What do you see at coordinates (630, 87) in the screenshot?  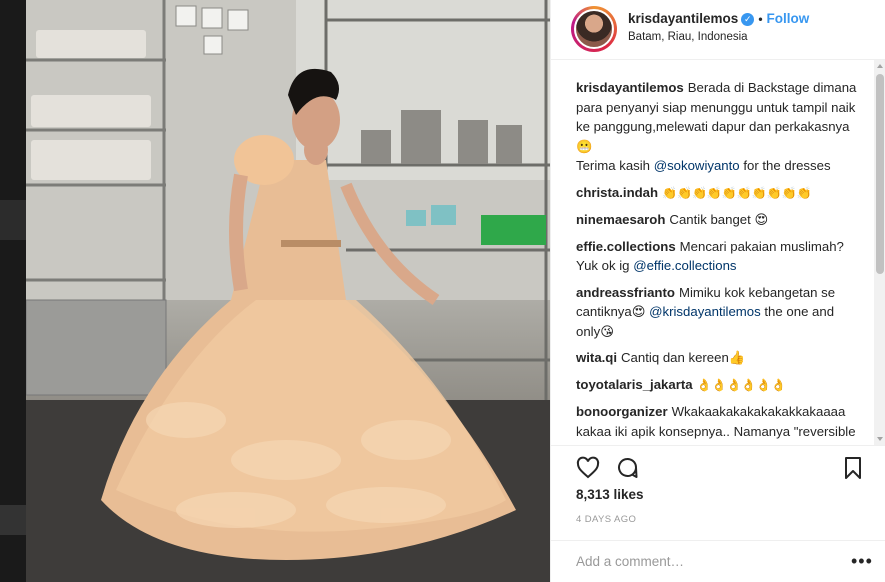 I see `comment-username: krisdayantilemos` at bounding box center [630, 87].